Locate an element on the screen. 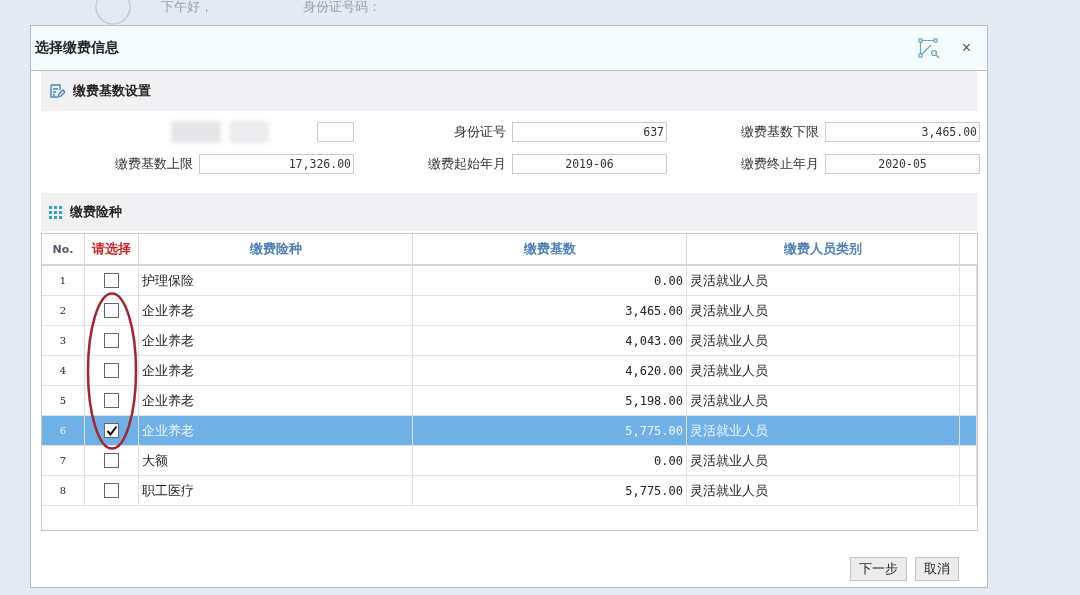  table-cell: 护理保险 is located at coordinates (276, 280).